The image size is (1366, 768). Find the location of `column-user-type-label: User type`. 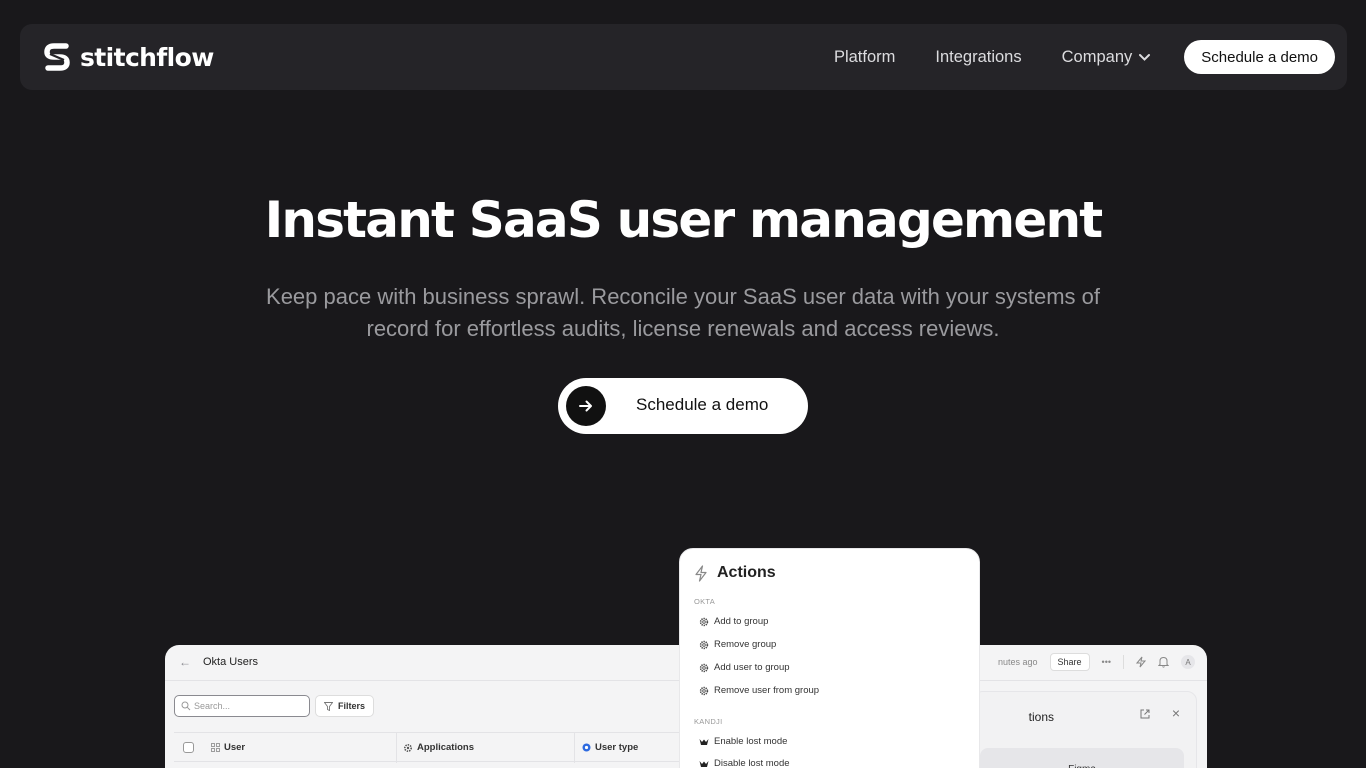

column-user-type-label: User type is located at coordinates (617, 747).